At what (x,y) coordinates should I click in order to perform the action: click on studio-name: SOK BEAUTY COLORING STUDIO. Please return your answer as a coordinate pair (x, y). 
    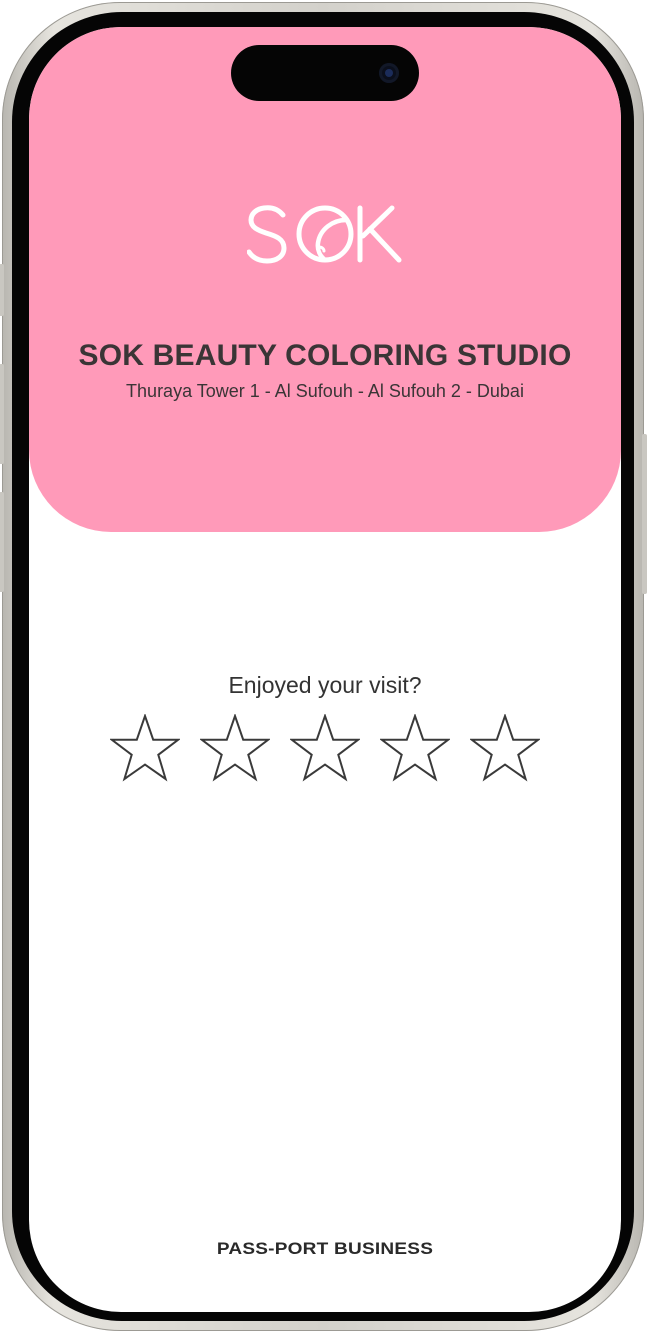
    Looking at the image, I should click on (325, 355).